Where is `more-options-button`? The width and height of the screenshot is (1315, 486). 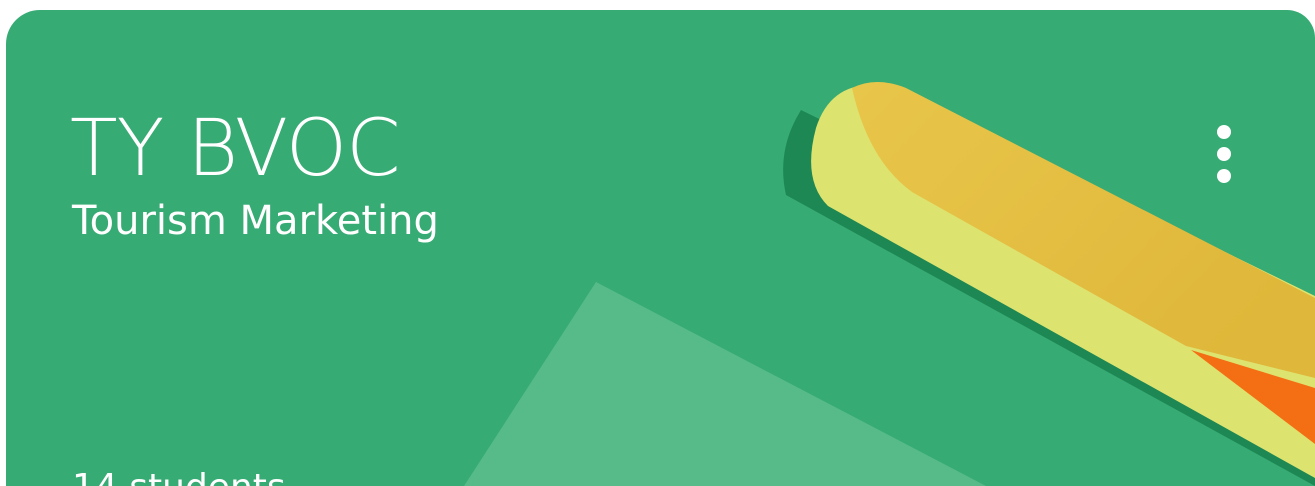 more-options-button is located at coordinates (1224, 154).